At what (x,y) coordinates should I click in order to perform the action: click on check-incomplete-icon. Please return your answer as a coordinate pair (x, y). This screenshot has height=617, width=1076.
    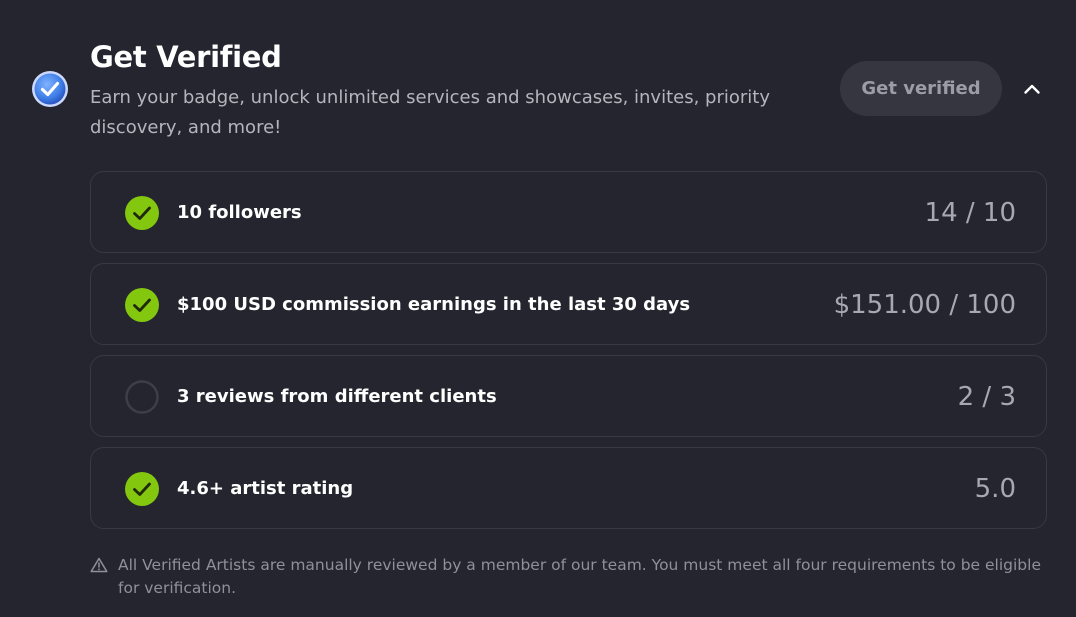
    Looking at the image, I should click on (142, 397).